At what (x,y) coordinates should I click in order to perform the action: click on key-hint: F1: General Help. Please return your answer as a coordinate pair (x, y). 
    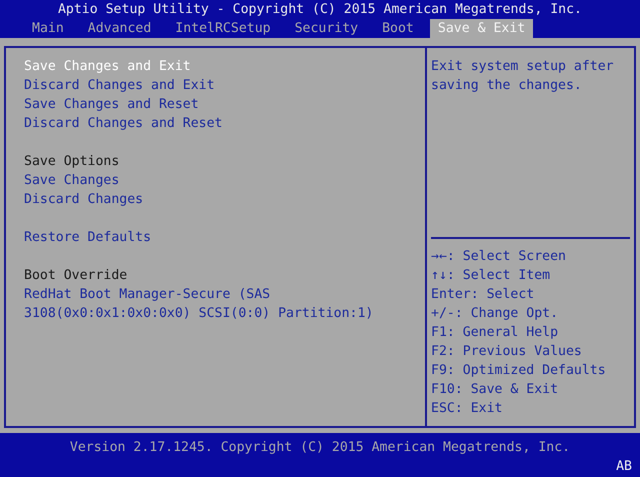
    Looking at the image, I should click on (495, 333).